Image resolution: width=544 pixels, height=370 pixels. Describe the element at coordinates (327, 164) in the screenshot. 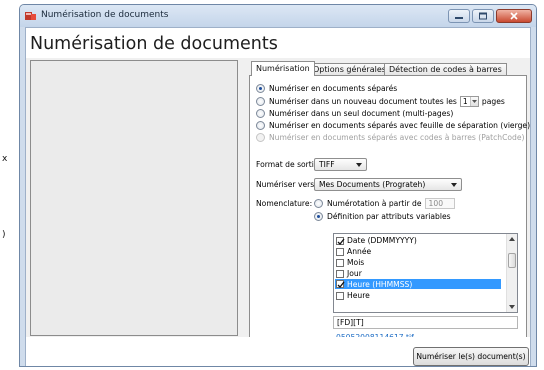

I see `output-format-value: TIFF` at that location.